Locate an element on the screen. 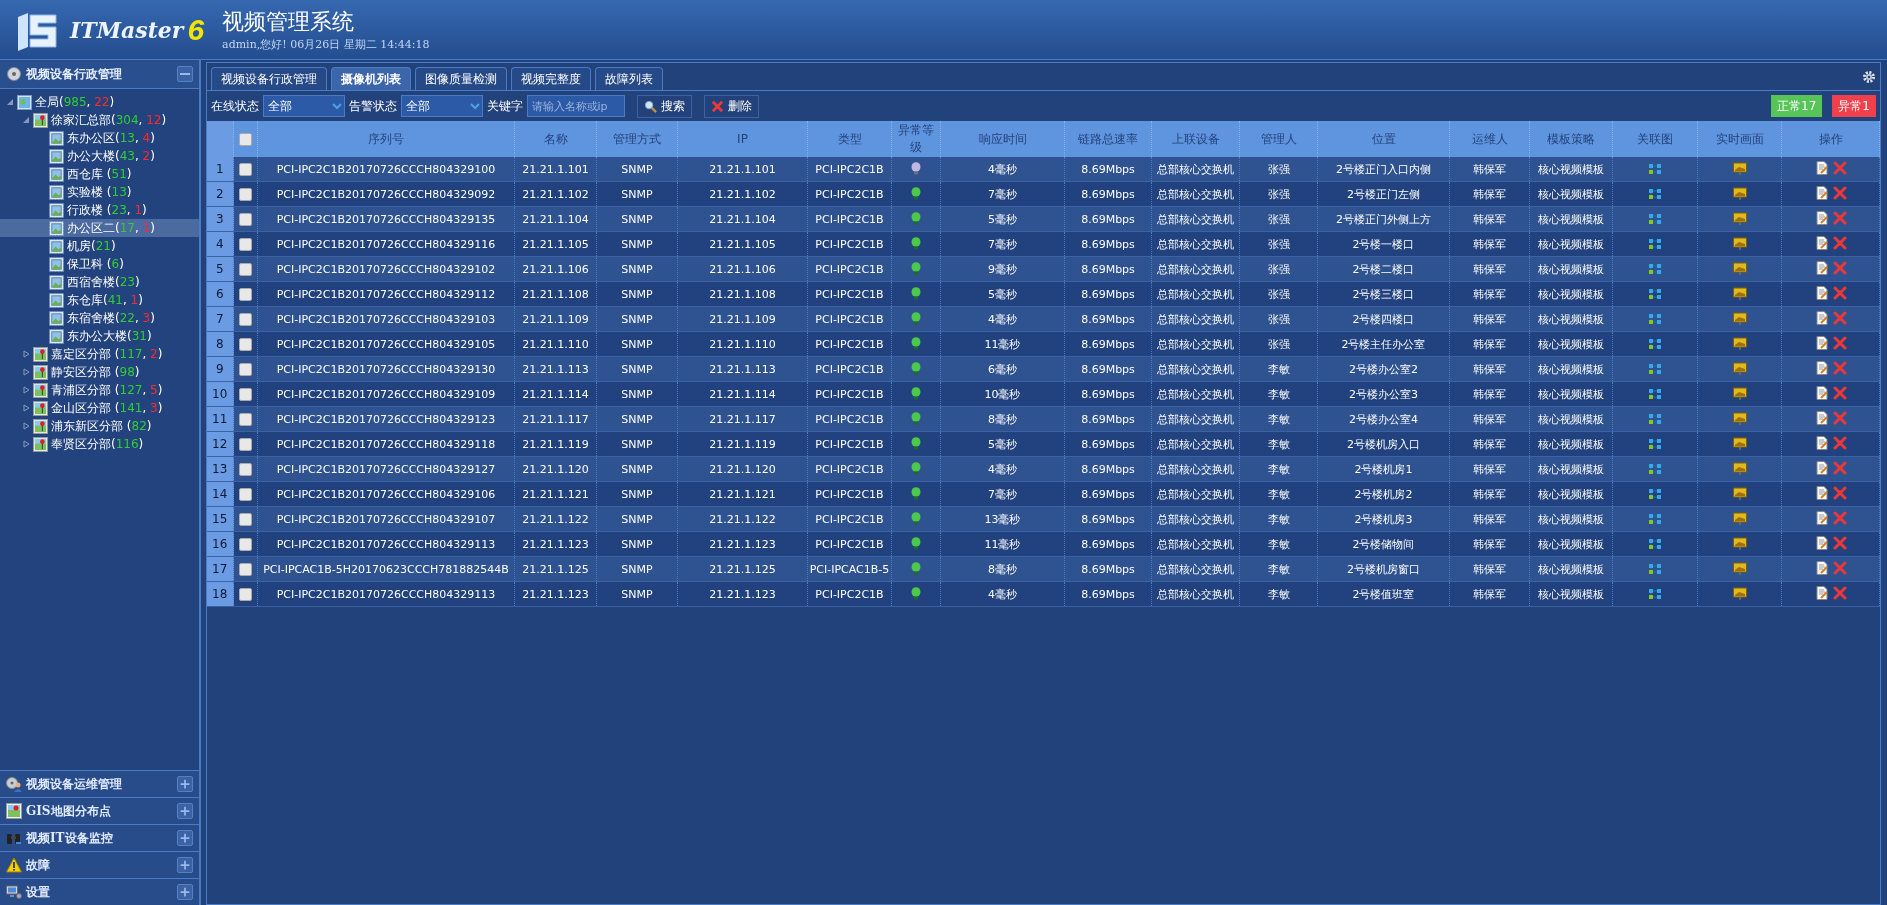  tab: 故障列表 is located at coordinates (628, 78).